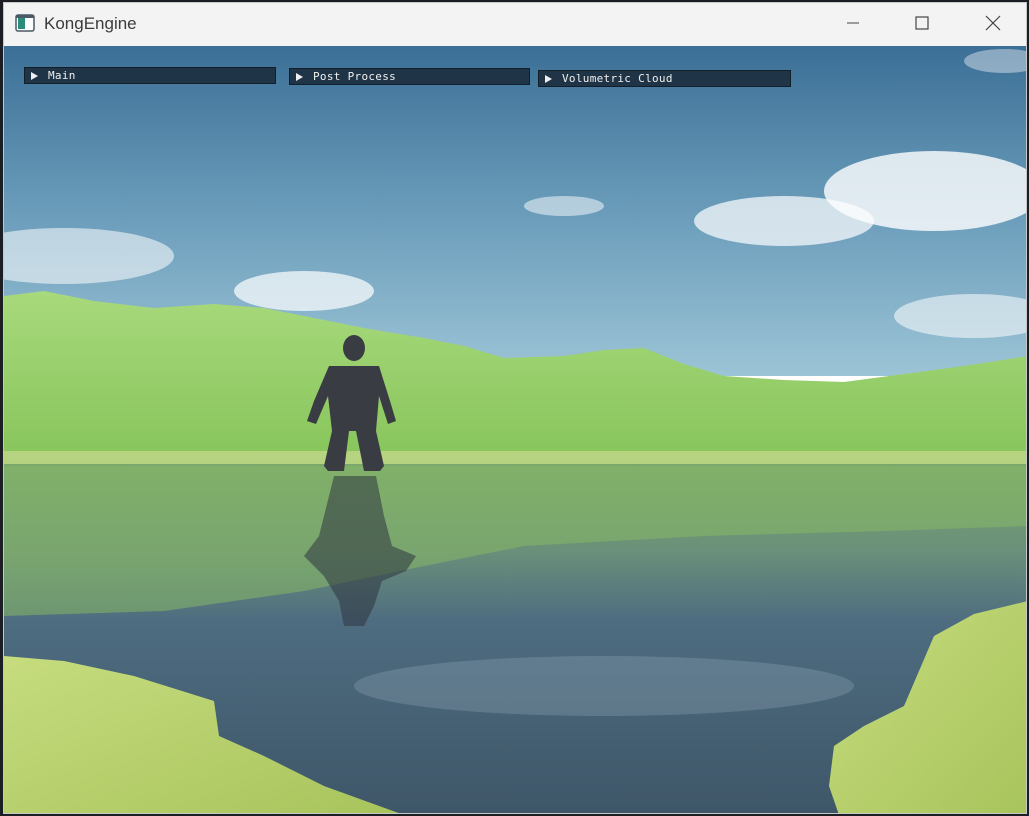 The height and width of the screenshot is (816, 1029). I want to click on title-bar: KongEngine, so click(515, 24).